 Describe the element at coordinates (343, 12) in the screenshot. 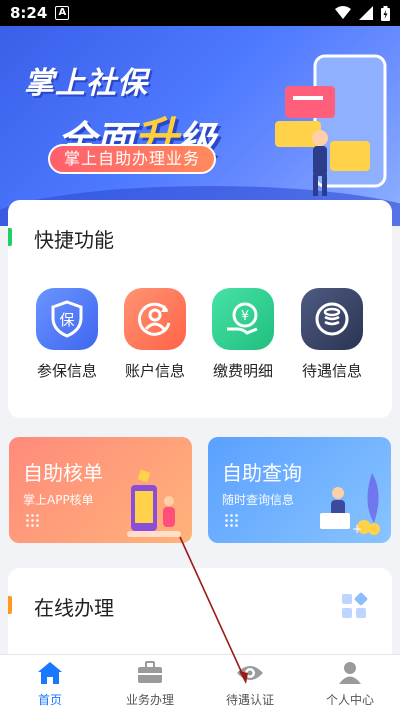

I see `wifi-icon` at that location.